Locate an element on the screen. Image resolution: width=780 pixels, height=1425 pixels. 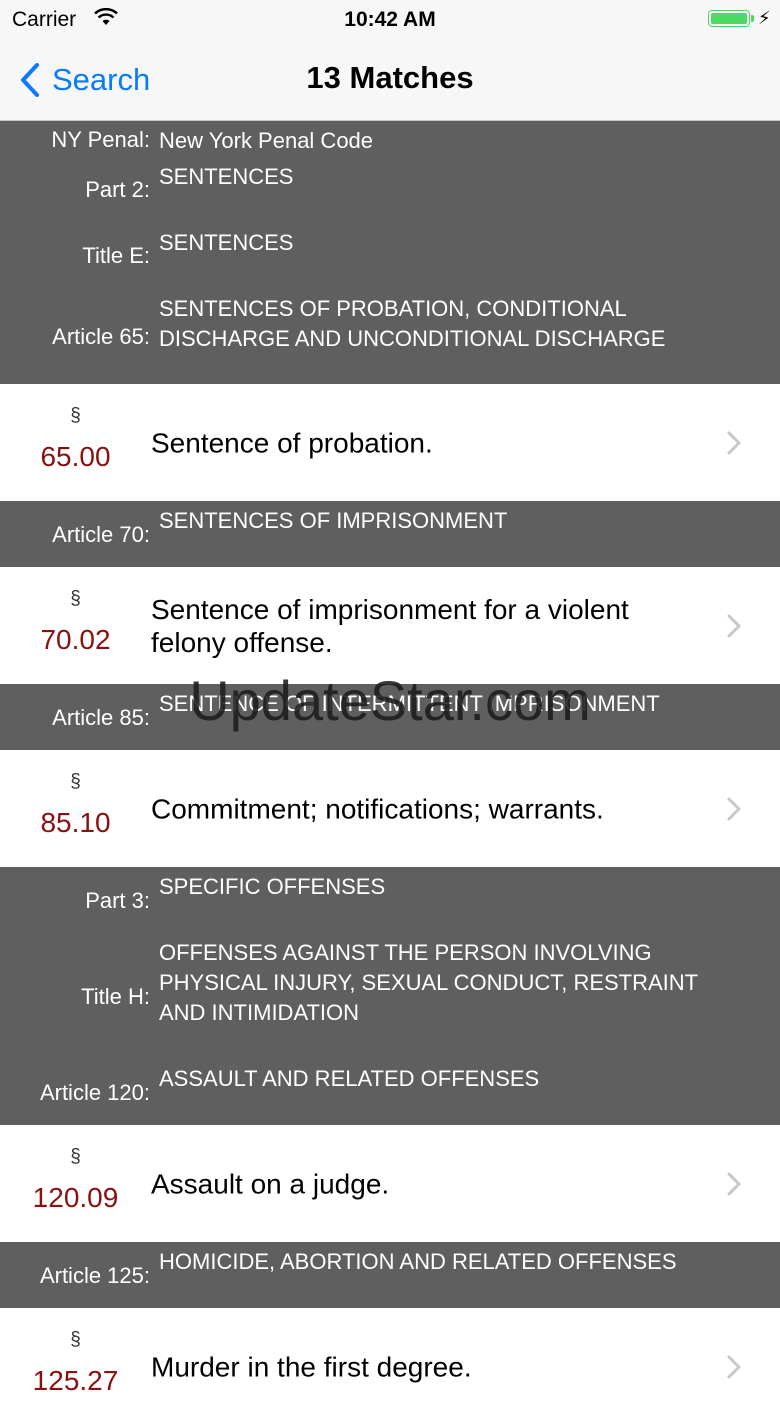
header-text: ASSAULT AND RELATED OFFENSES is located at coordinates (349, 1078).